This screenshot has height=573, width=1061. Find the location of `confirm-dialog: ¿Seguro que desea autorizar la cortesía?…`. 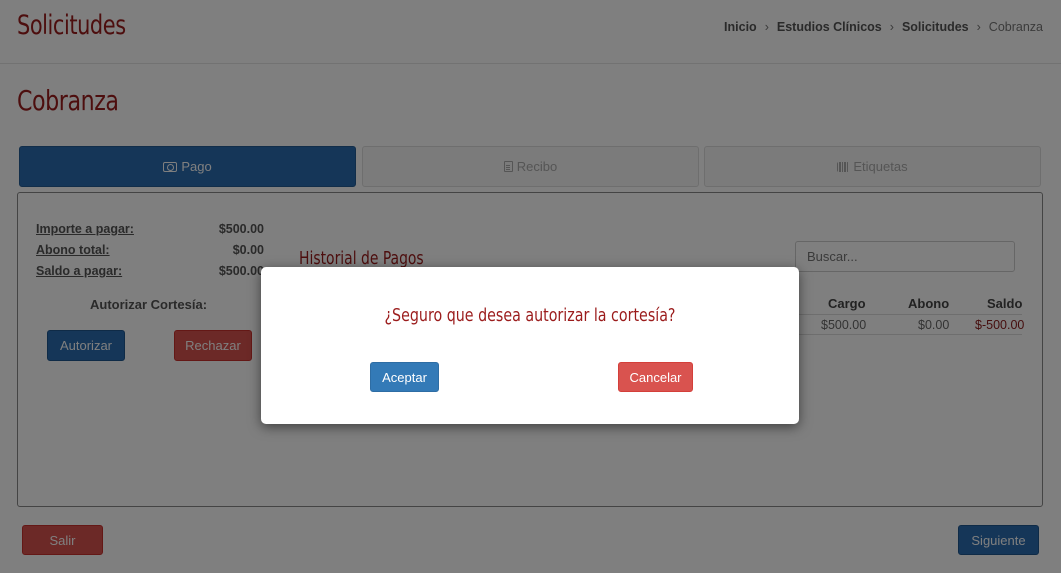

confirm-dialog: ¿Seguro que desea autorizar la cortesía?… is located at coordinates (530, 345).